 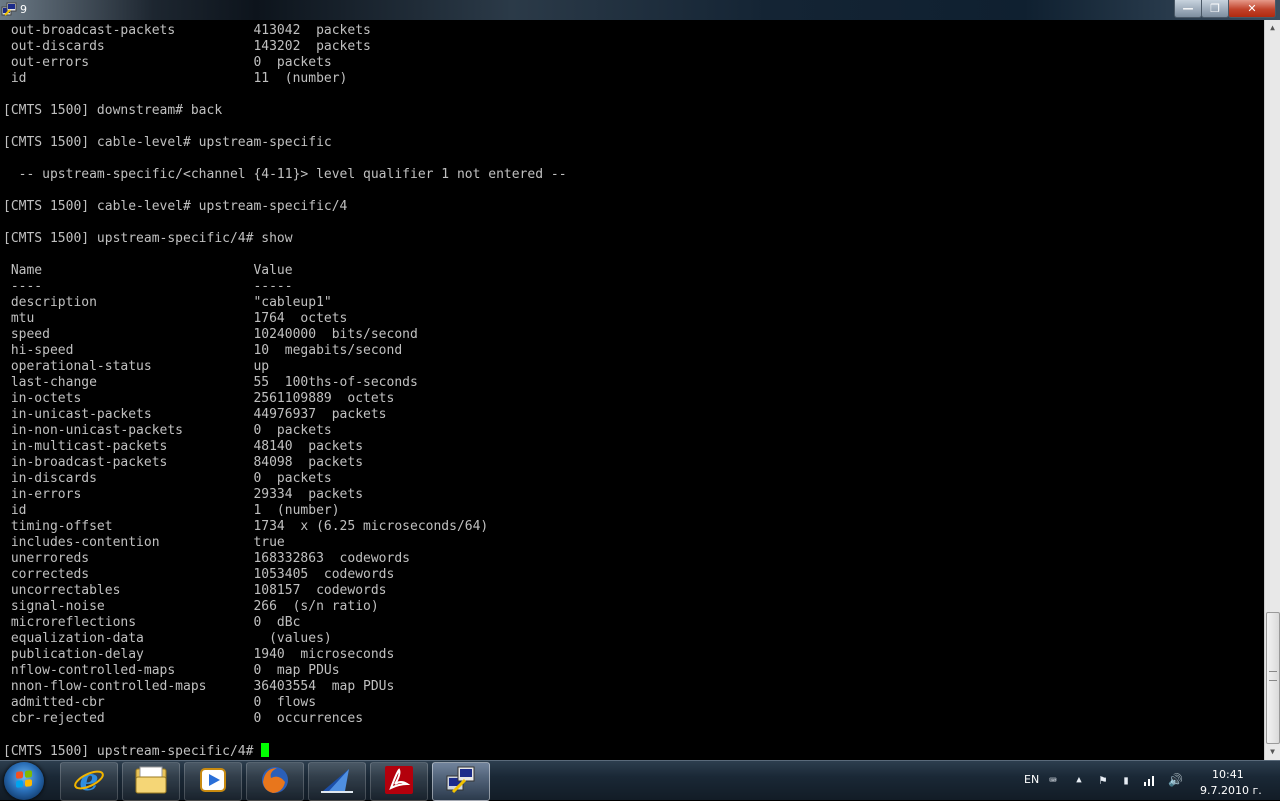 I want to click on terminal-line: signal-noise 266 (s/n ratio), so click(x=191, y=606).